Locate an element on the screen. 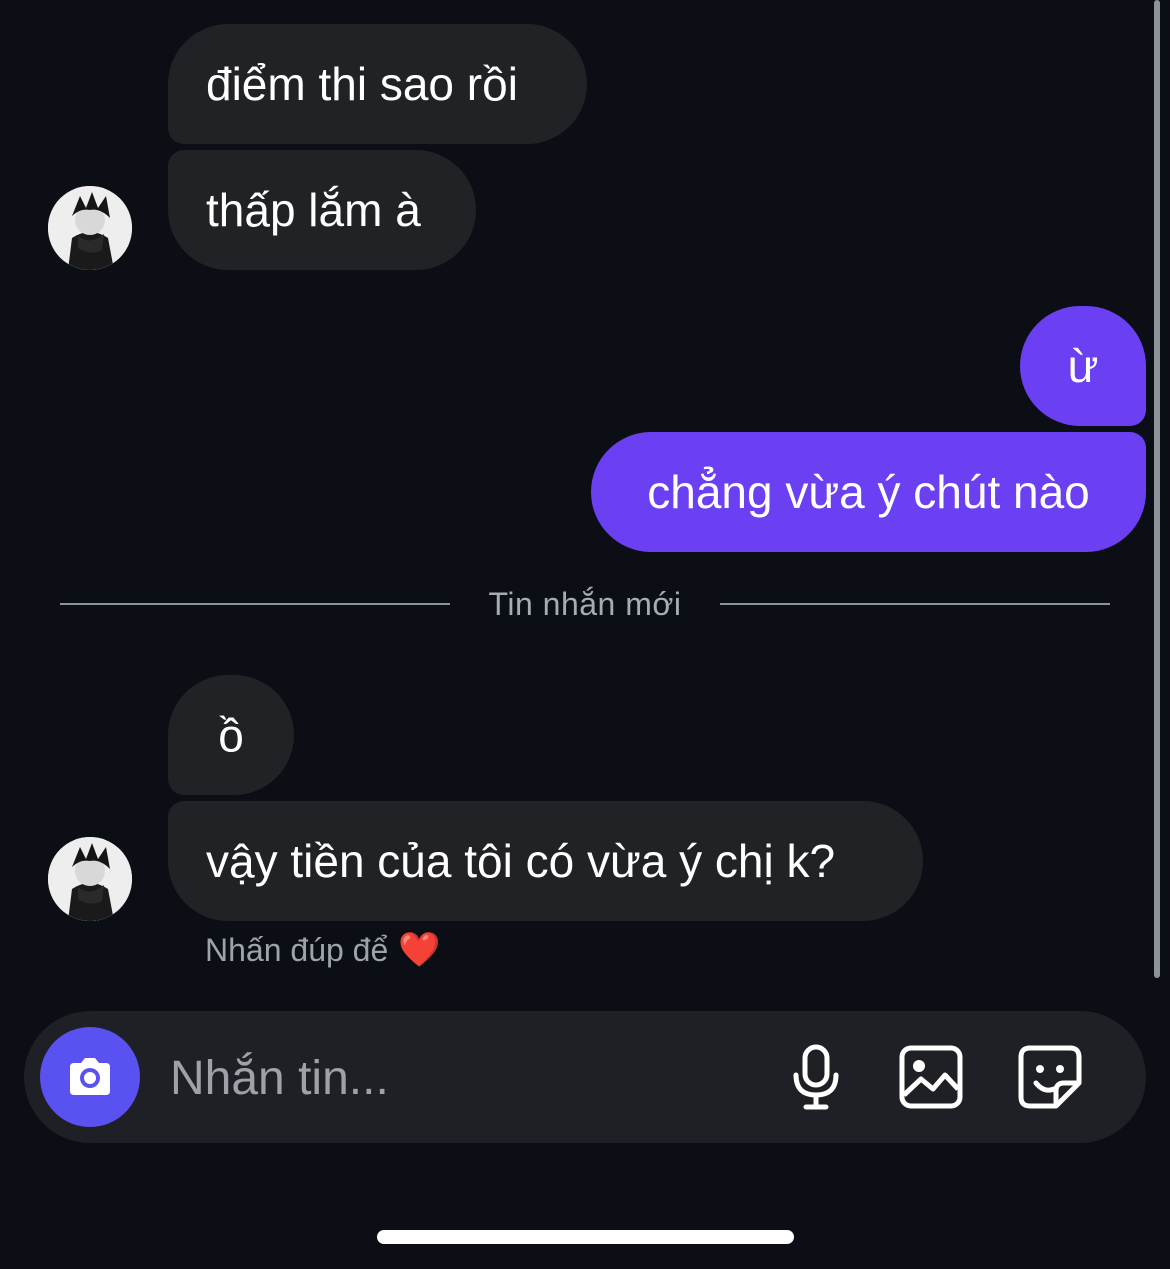 The height and width of the screenshot is (1269, 1170). message-text: vậy tiền của tôi có vừa ý chị k? is located at coordinates (521, 861).